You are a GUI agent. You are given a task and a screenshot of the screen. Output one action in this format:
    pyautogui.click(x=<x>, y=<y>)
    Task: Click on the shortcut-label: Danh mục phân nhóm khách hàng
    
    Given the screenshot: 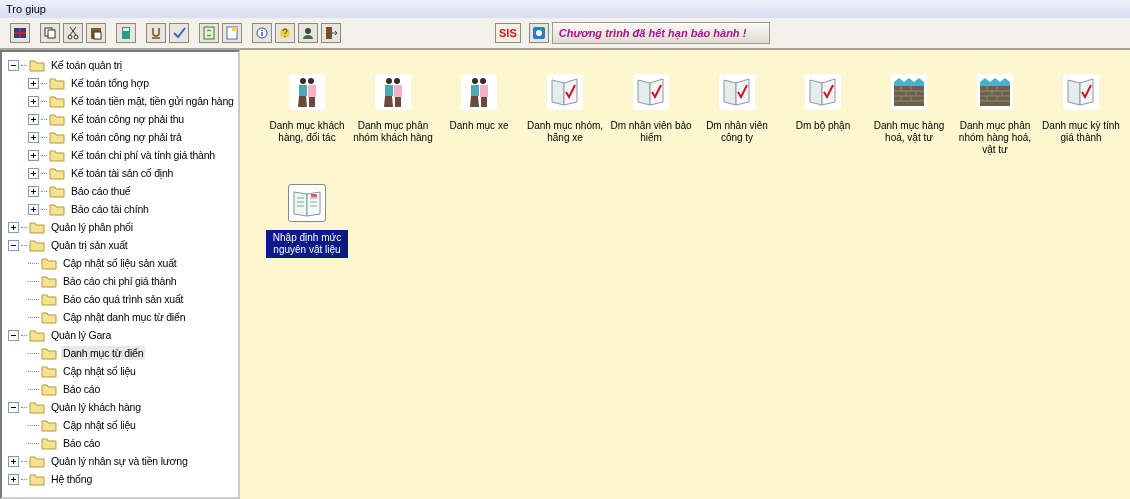 What is the action you would take?
    pyautogui.click(x=393, y=132)
    